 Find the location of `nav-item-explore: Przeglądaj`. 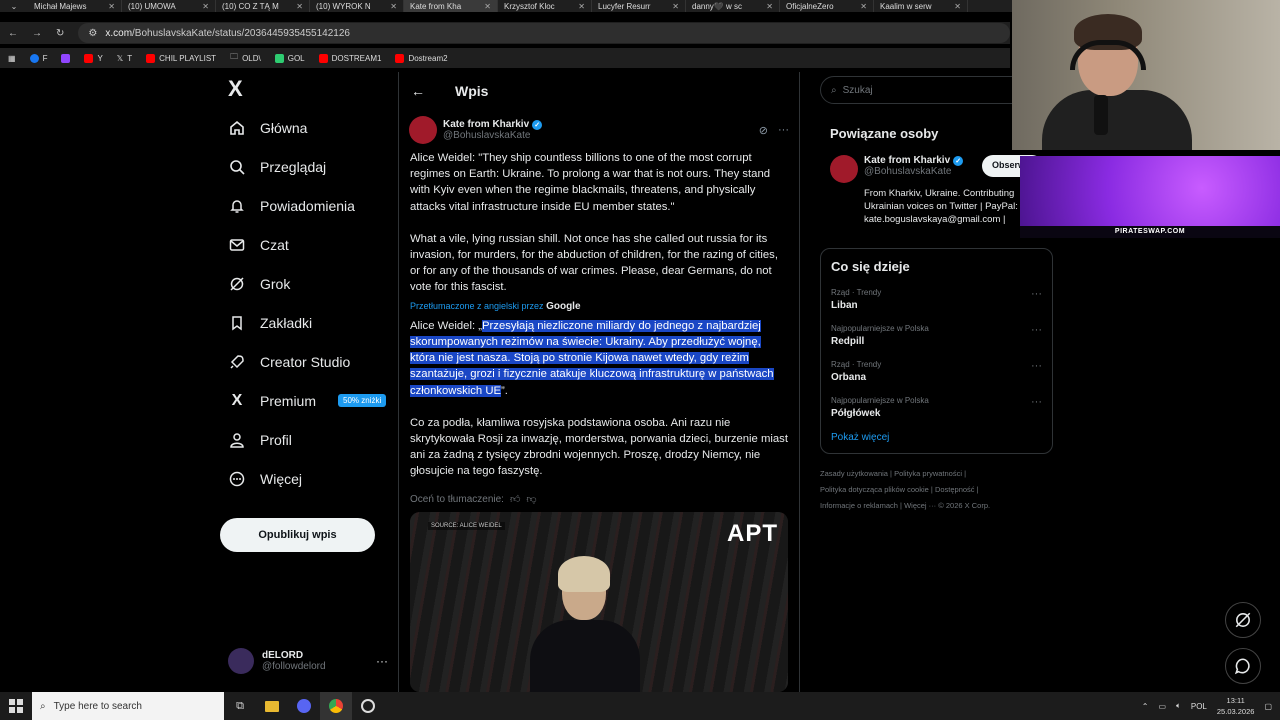

nav-item-explore: Przeglądaj is located at coordinates (307, 166).